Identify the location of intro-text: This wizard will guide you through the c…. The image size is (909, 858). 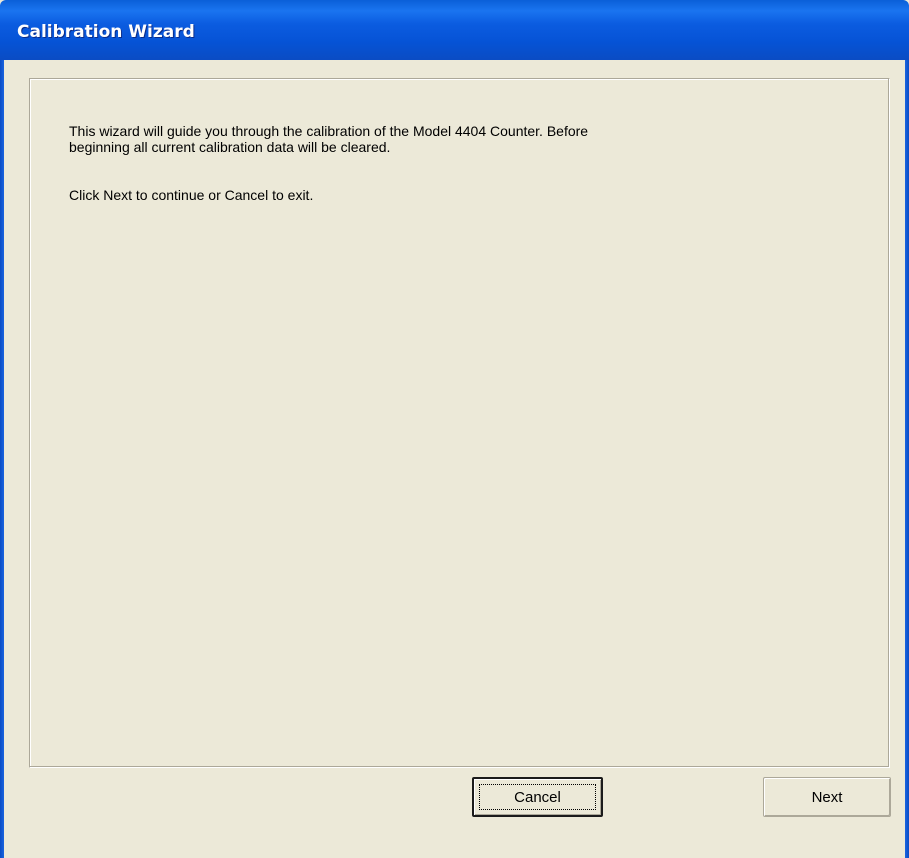
(329, 139).